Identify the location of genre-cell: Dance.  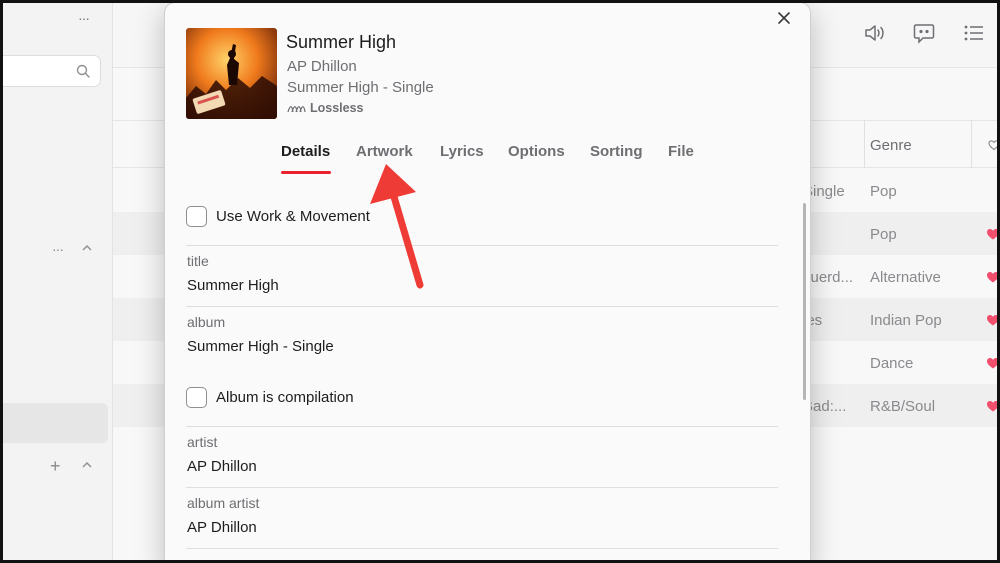
(892, 363).